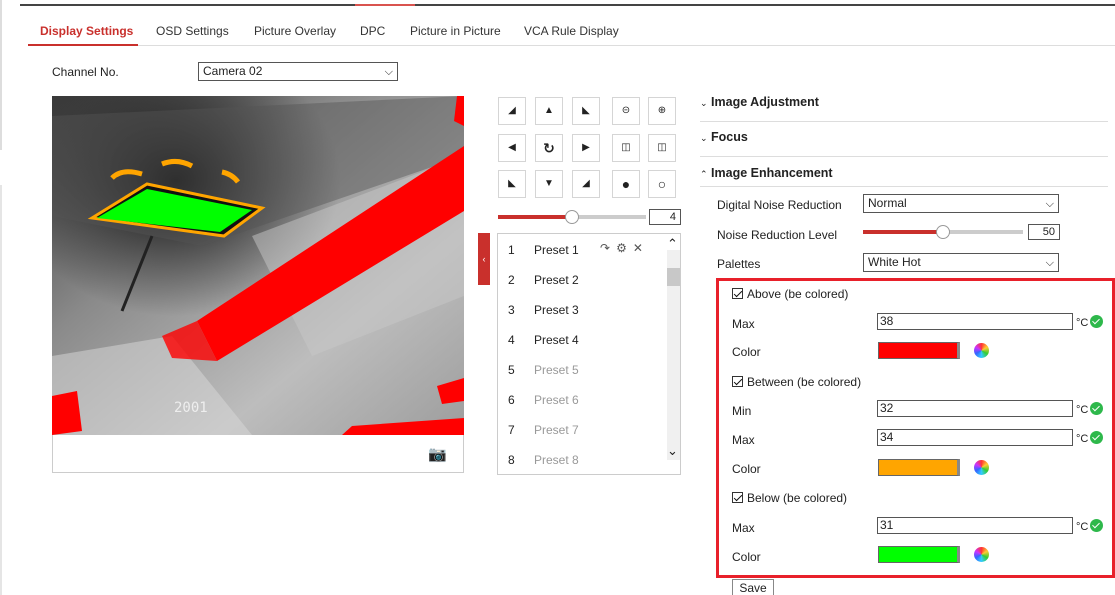  What do you see at coordinates (753, 587) in the screenshot?
I see `save-button: Save` at bounding box center [753, 587].